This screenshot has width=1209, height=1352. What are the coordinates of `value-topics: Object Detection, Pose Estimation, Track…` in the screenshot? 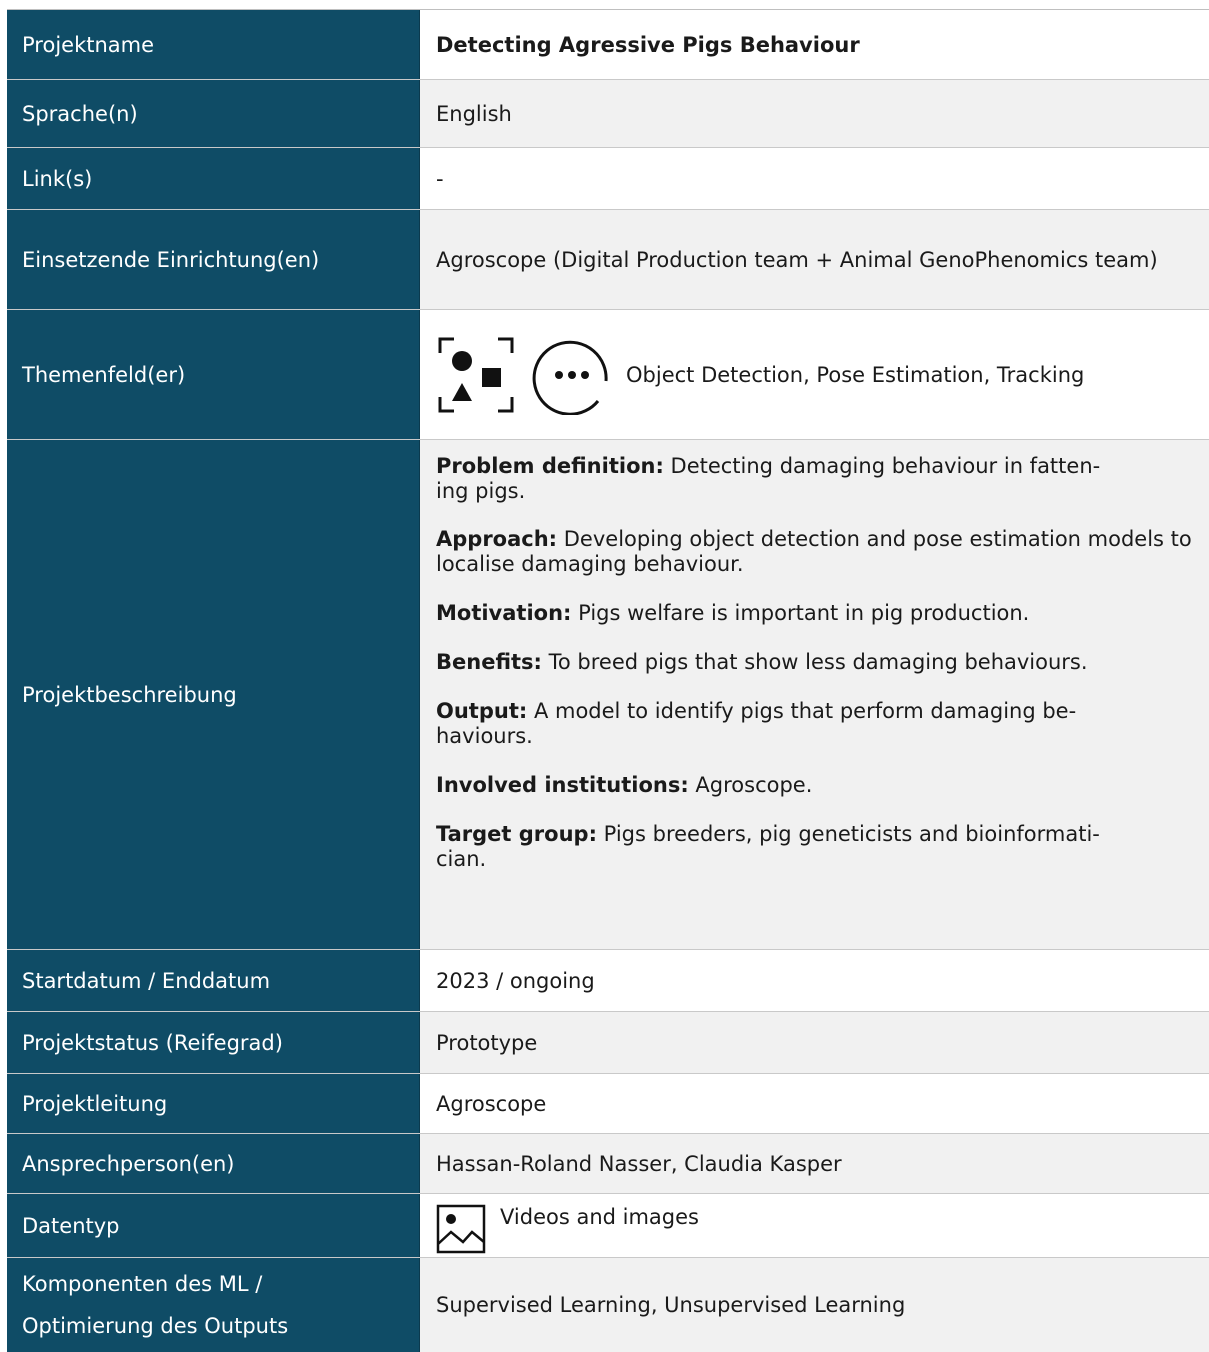 It's located at (814, 374).